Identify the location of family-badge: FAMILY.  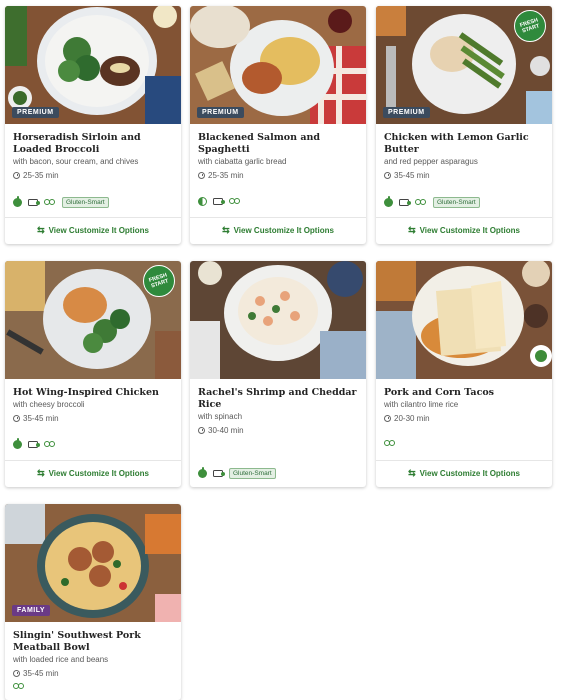
(31, 610).